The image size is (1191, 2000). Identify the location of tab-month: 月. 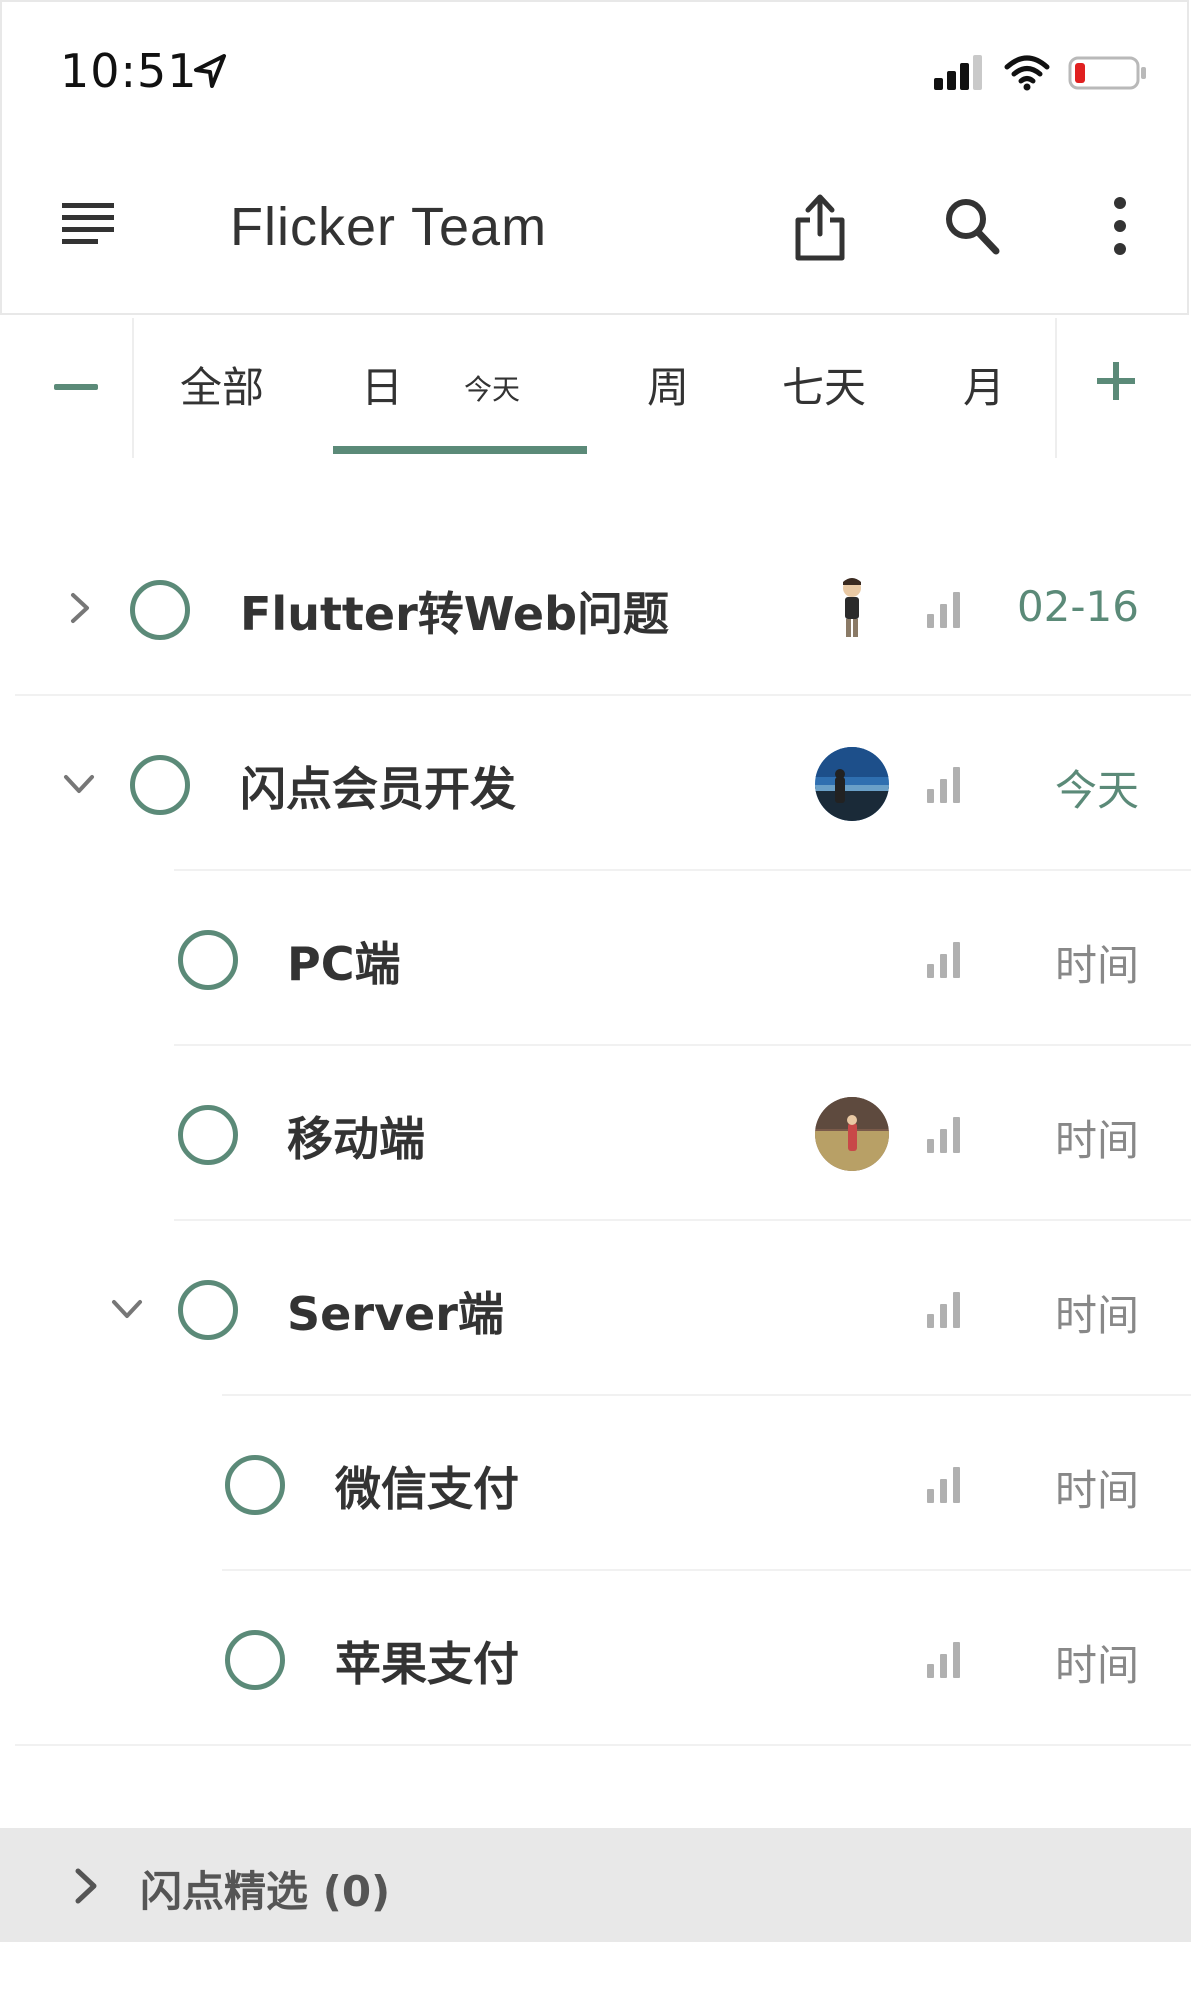
(984, 384).